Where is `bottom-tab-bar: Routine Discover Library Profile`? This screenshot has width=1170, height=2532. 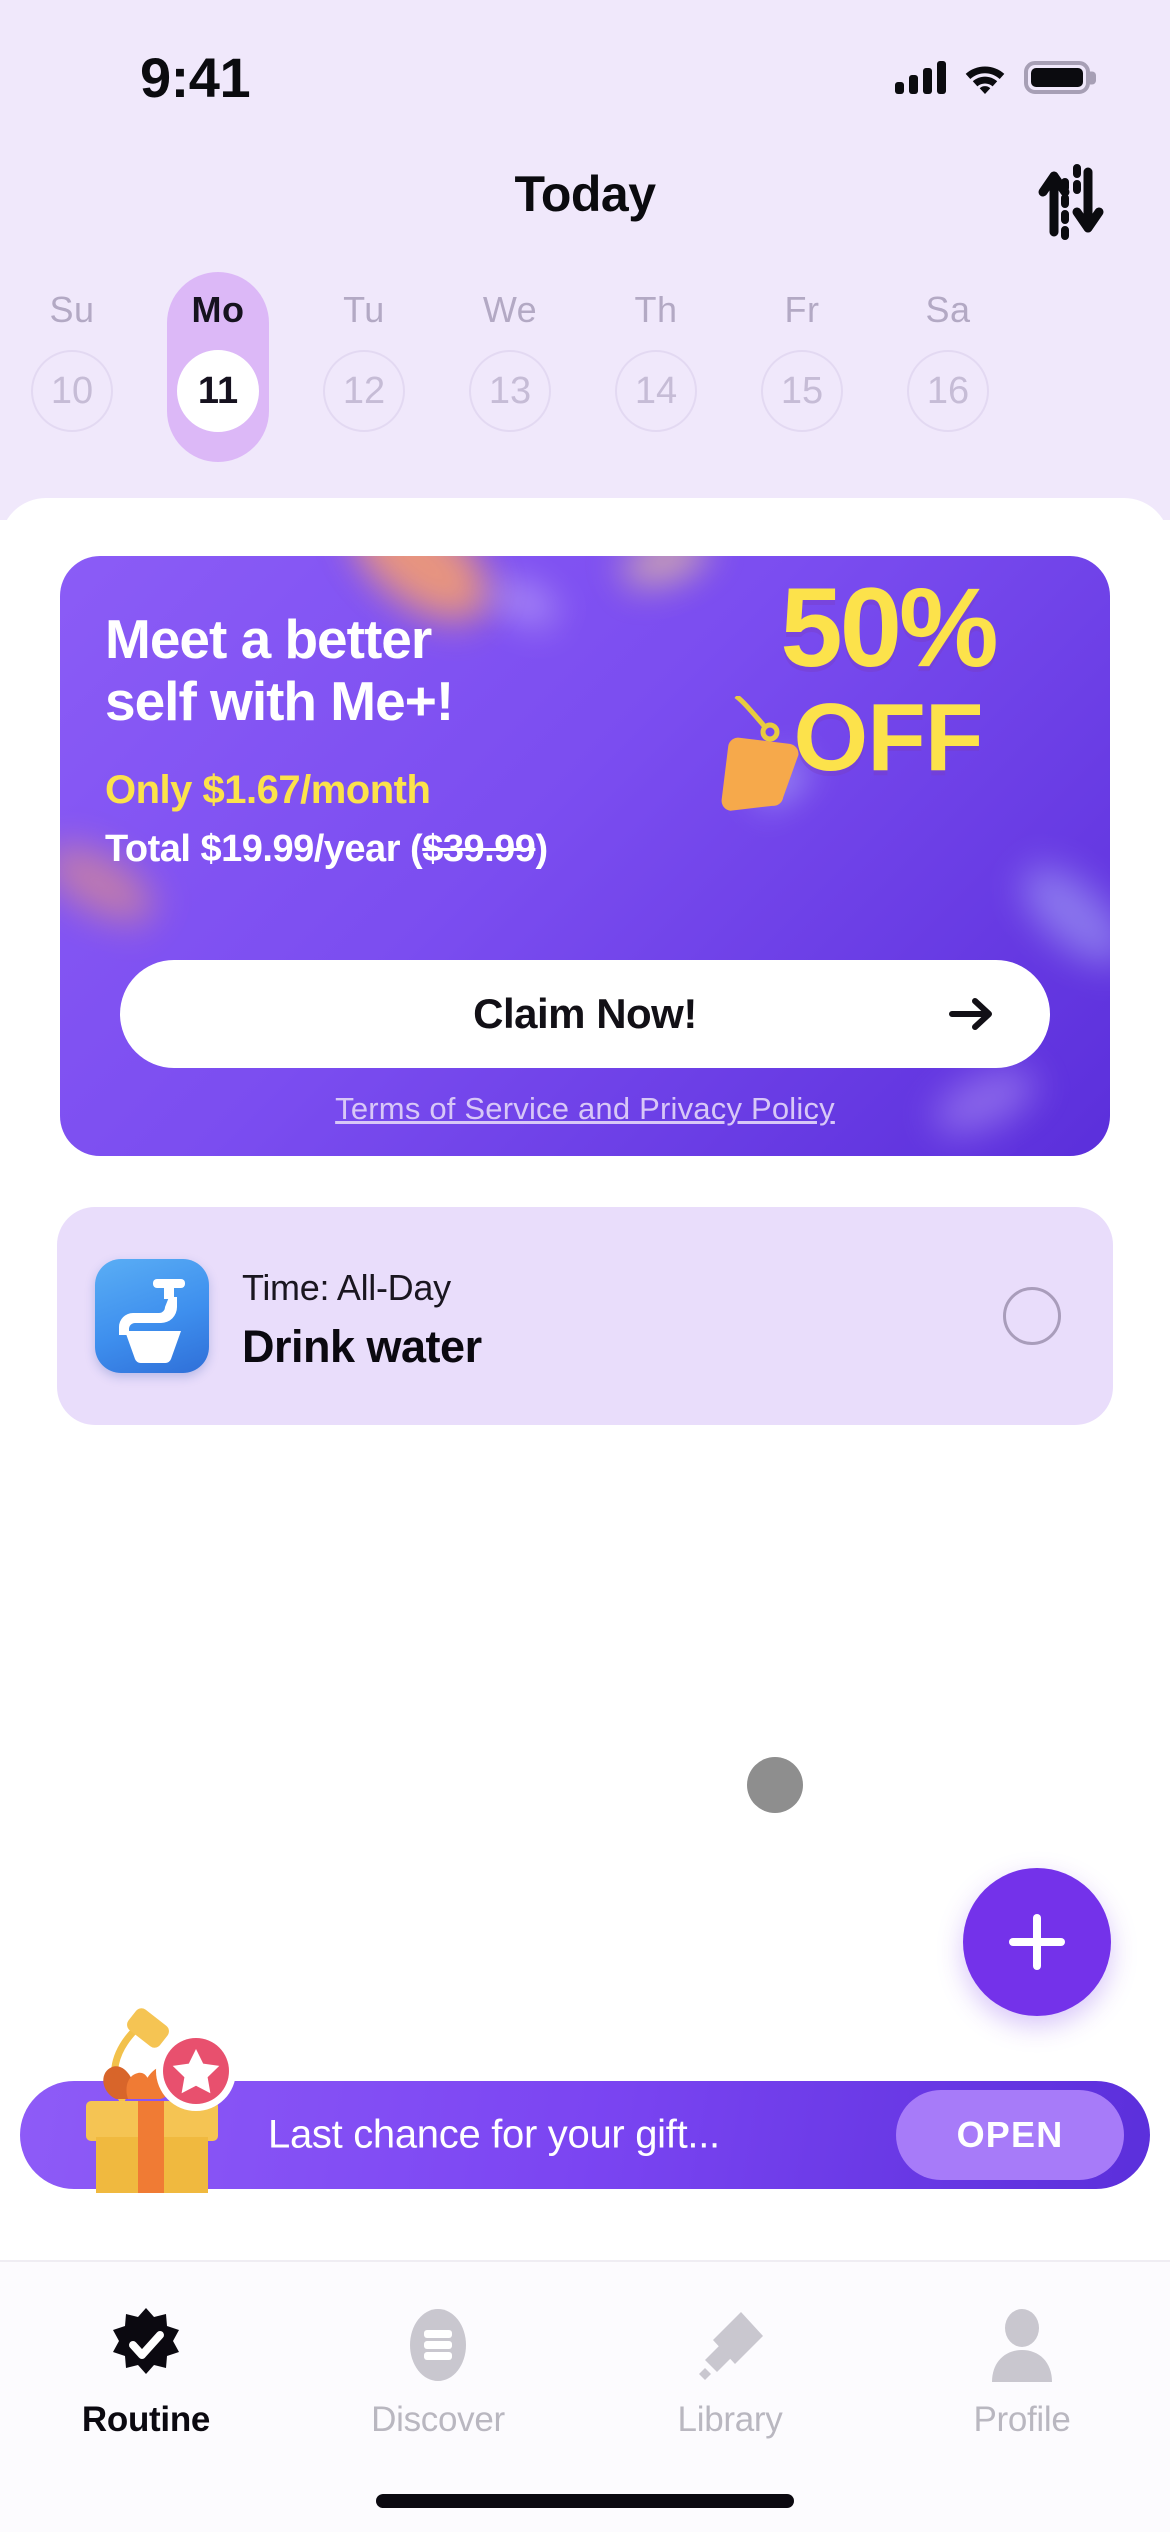
bottom-tab-bar: Routine Discover Library Profile is located at coordinates (585, 2396).